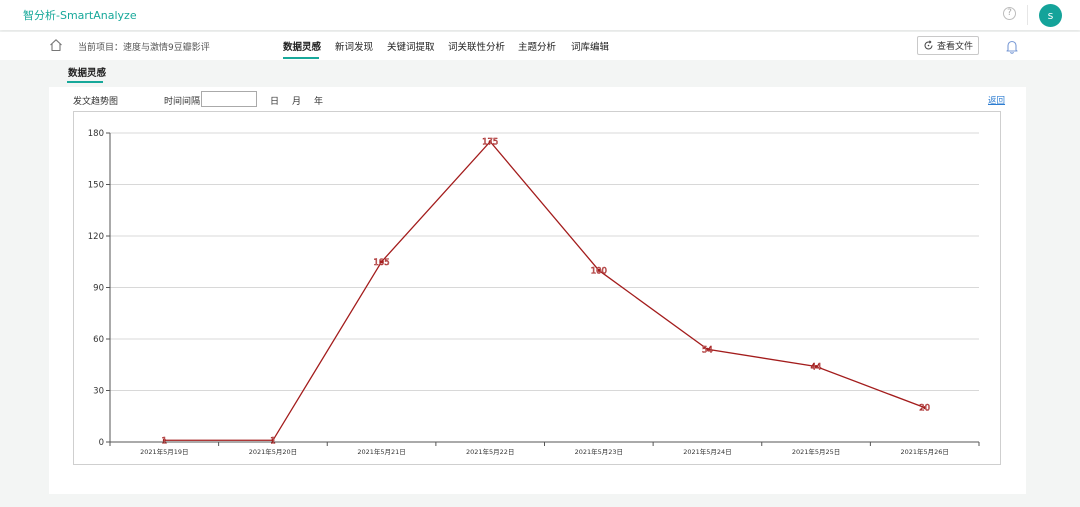  Describe the element at coordinates (101, 443) in the screenshot. I see `y-tick-label: 0` at that location.